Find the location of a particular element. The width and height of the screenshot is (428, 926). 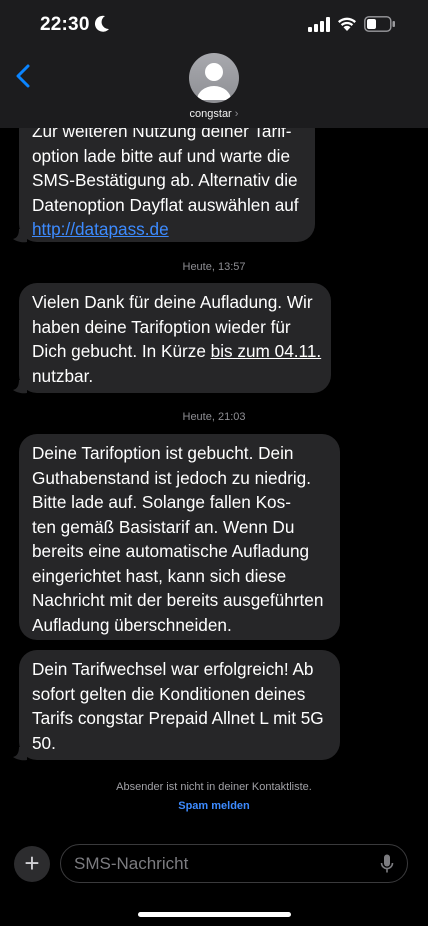

message-line: Tarifs congstar Prepaid Allnet L mit 5G is located at coordinates (178, 718).